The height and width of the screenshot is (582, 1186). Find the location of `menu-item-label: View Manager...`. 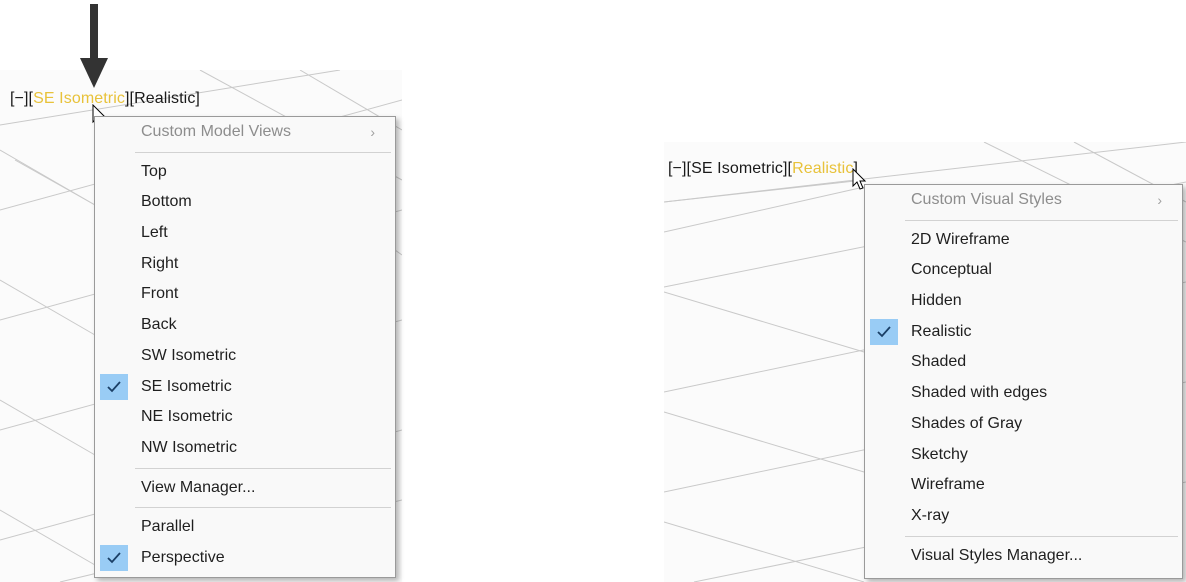

menu-item-label: View Manager... is located at coordinates (198, 487).